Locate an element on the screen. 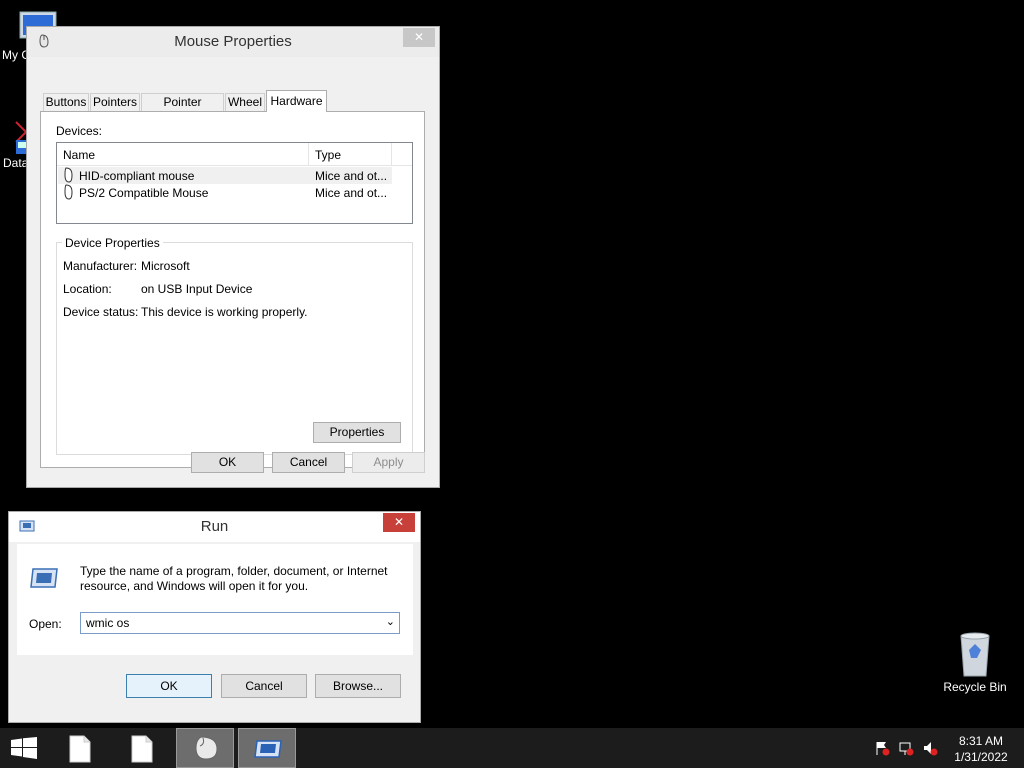 The image size is (1024, 768). start-button is located at coordinates (24, 748).